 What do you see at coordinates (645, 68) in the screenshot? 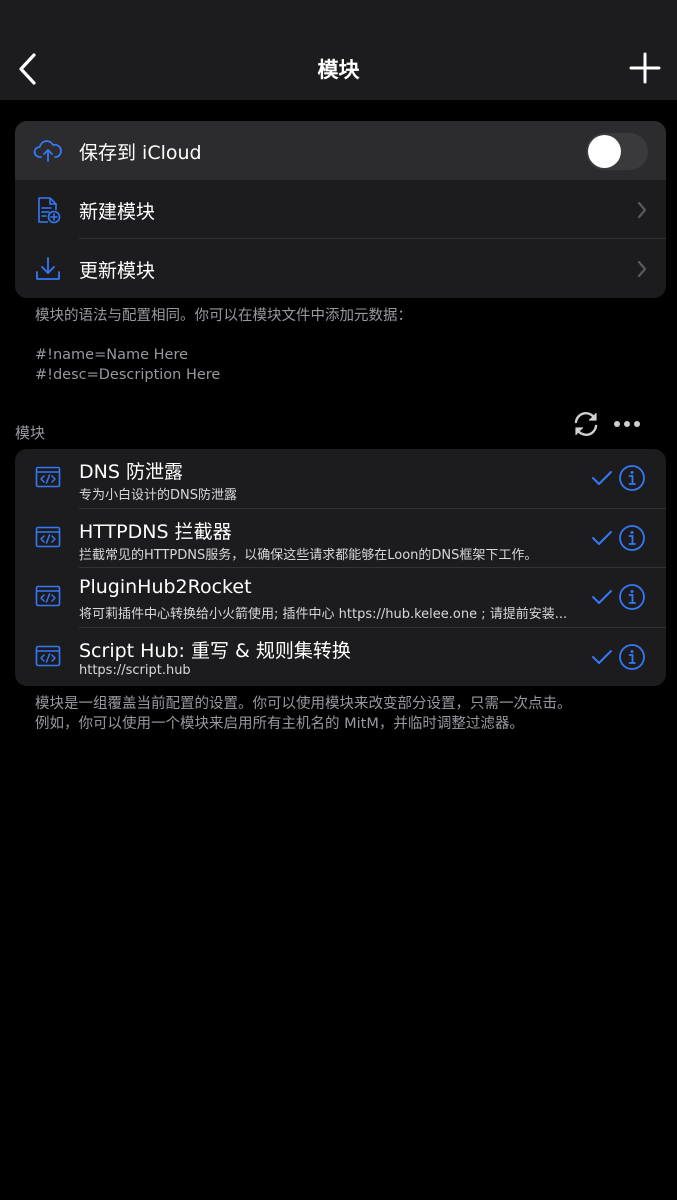
I see `plus-icon` at bounding box center [645, 68].